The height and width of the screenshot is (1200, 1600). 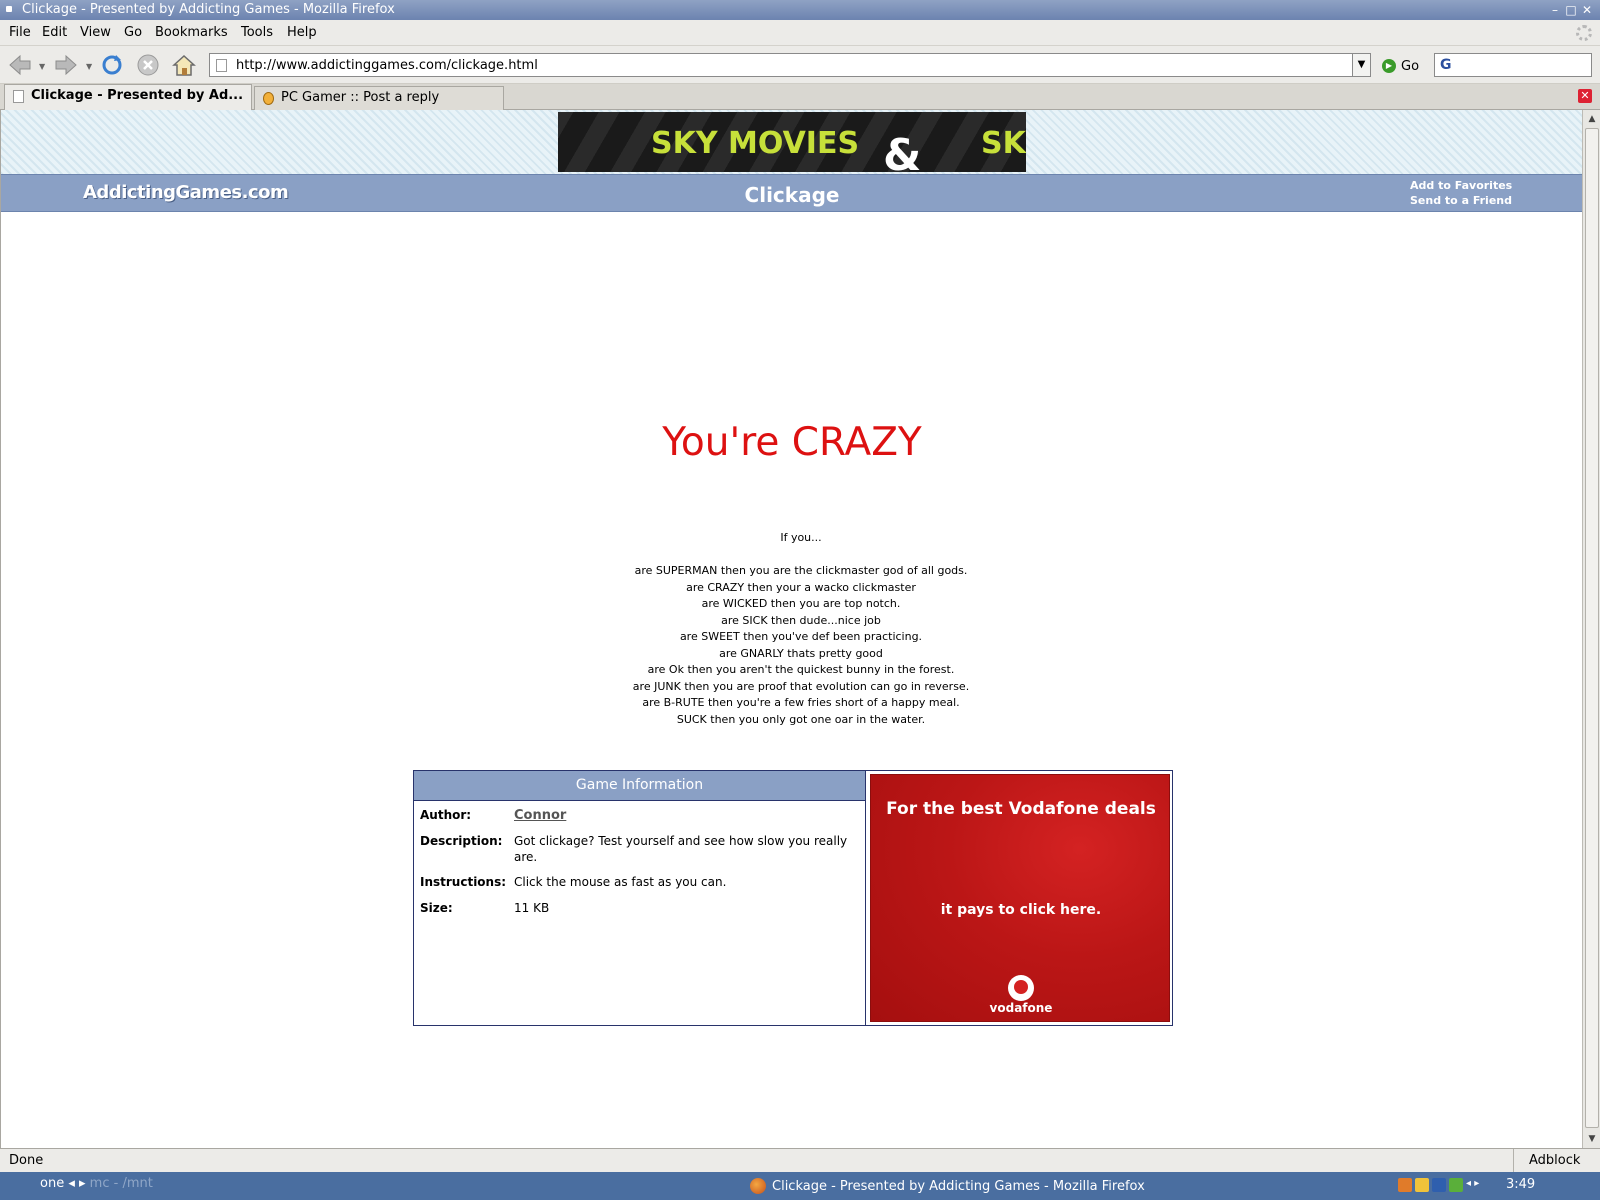 I want to click on home-icon, so click(x=184, y=65).